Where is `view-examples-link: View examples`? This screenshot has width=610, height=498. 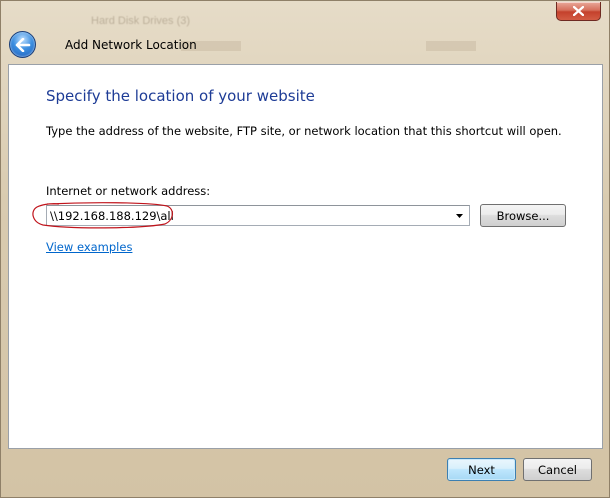 view-examples-link: View examples is located at coordinates (89, 247).